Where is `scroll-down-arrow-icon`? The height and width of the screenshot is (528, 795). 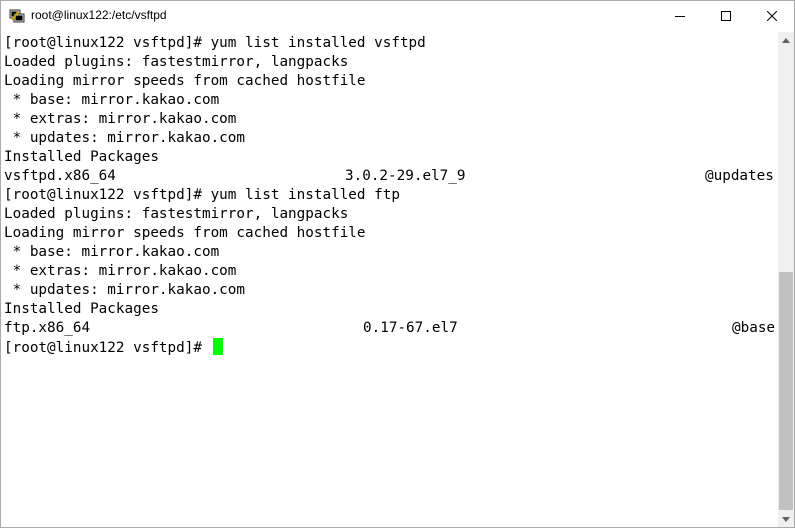
scroll-down-arrow-icon is located at coordinates (786, 519).